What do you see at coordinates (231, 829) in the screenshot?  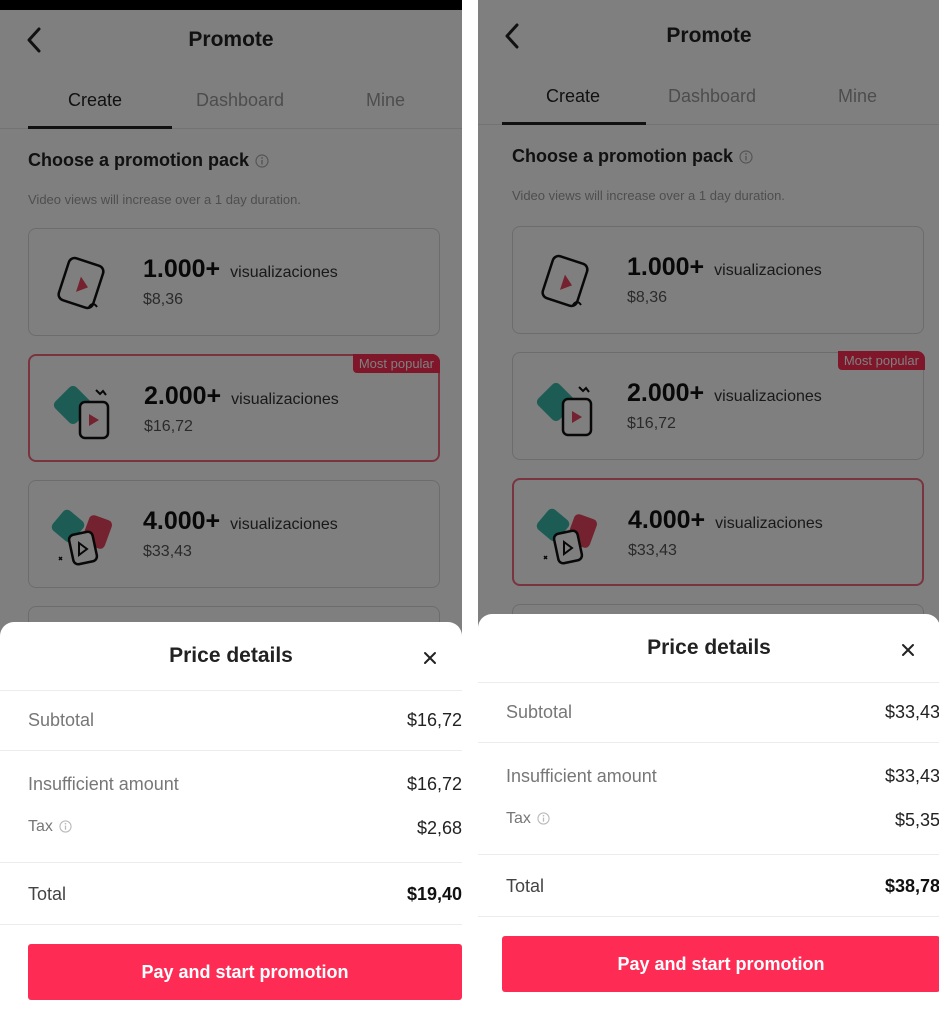 I see `tax-row: Tax $2,68` at bounding box center [231, 829].